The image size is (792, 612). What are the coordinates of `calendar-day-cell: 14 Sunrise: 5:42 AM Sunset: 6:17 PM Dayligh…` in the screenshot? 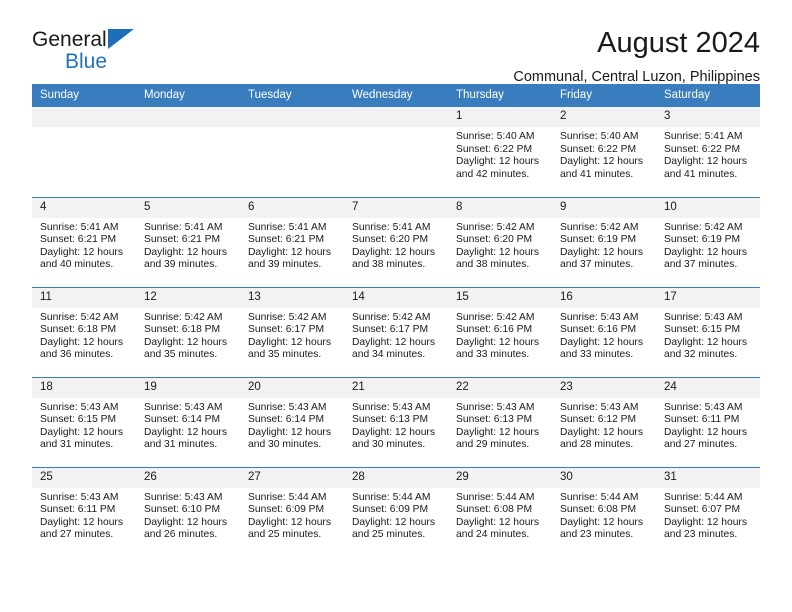 It's located at (396, 331).